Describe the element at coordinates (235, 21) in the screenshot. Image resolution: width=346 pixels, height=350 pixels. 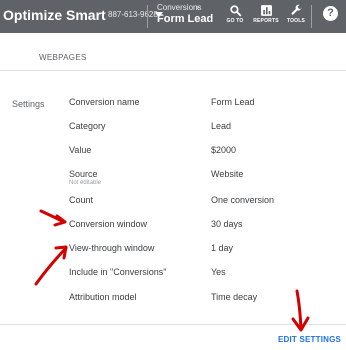
I see `goto-label: GO TO` at that location.